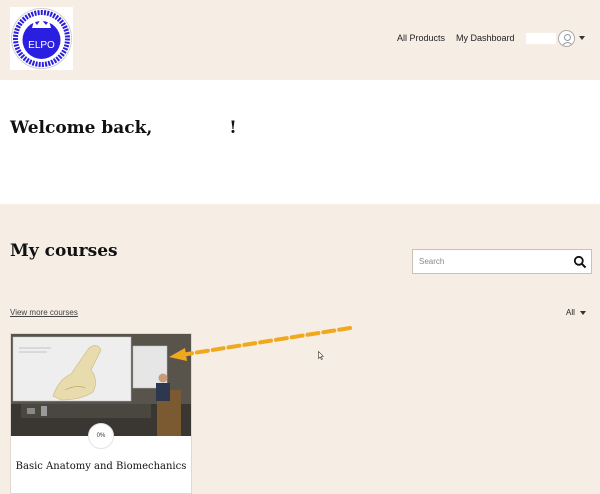 This screenshot has width=600, height=494. I want to click on elpo-logo: ELPO, so click(41, 38).